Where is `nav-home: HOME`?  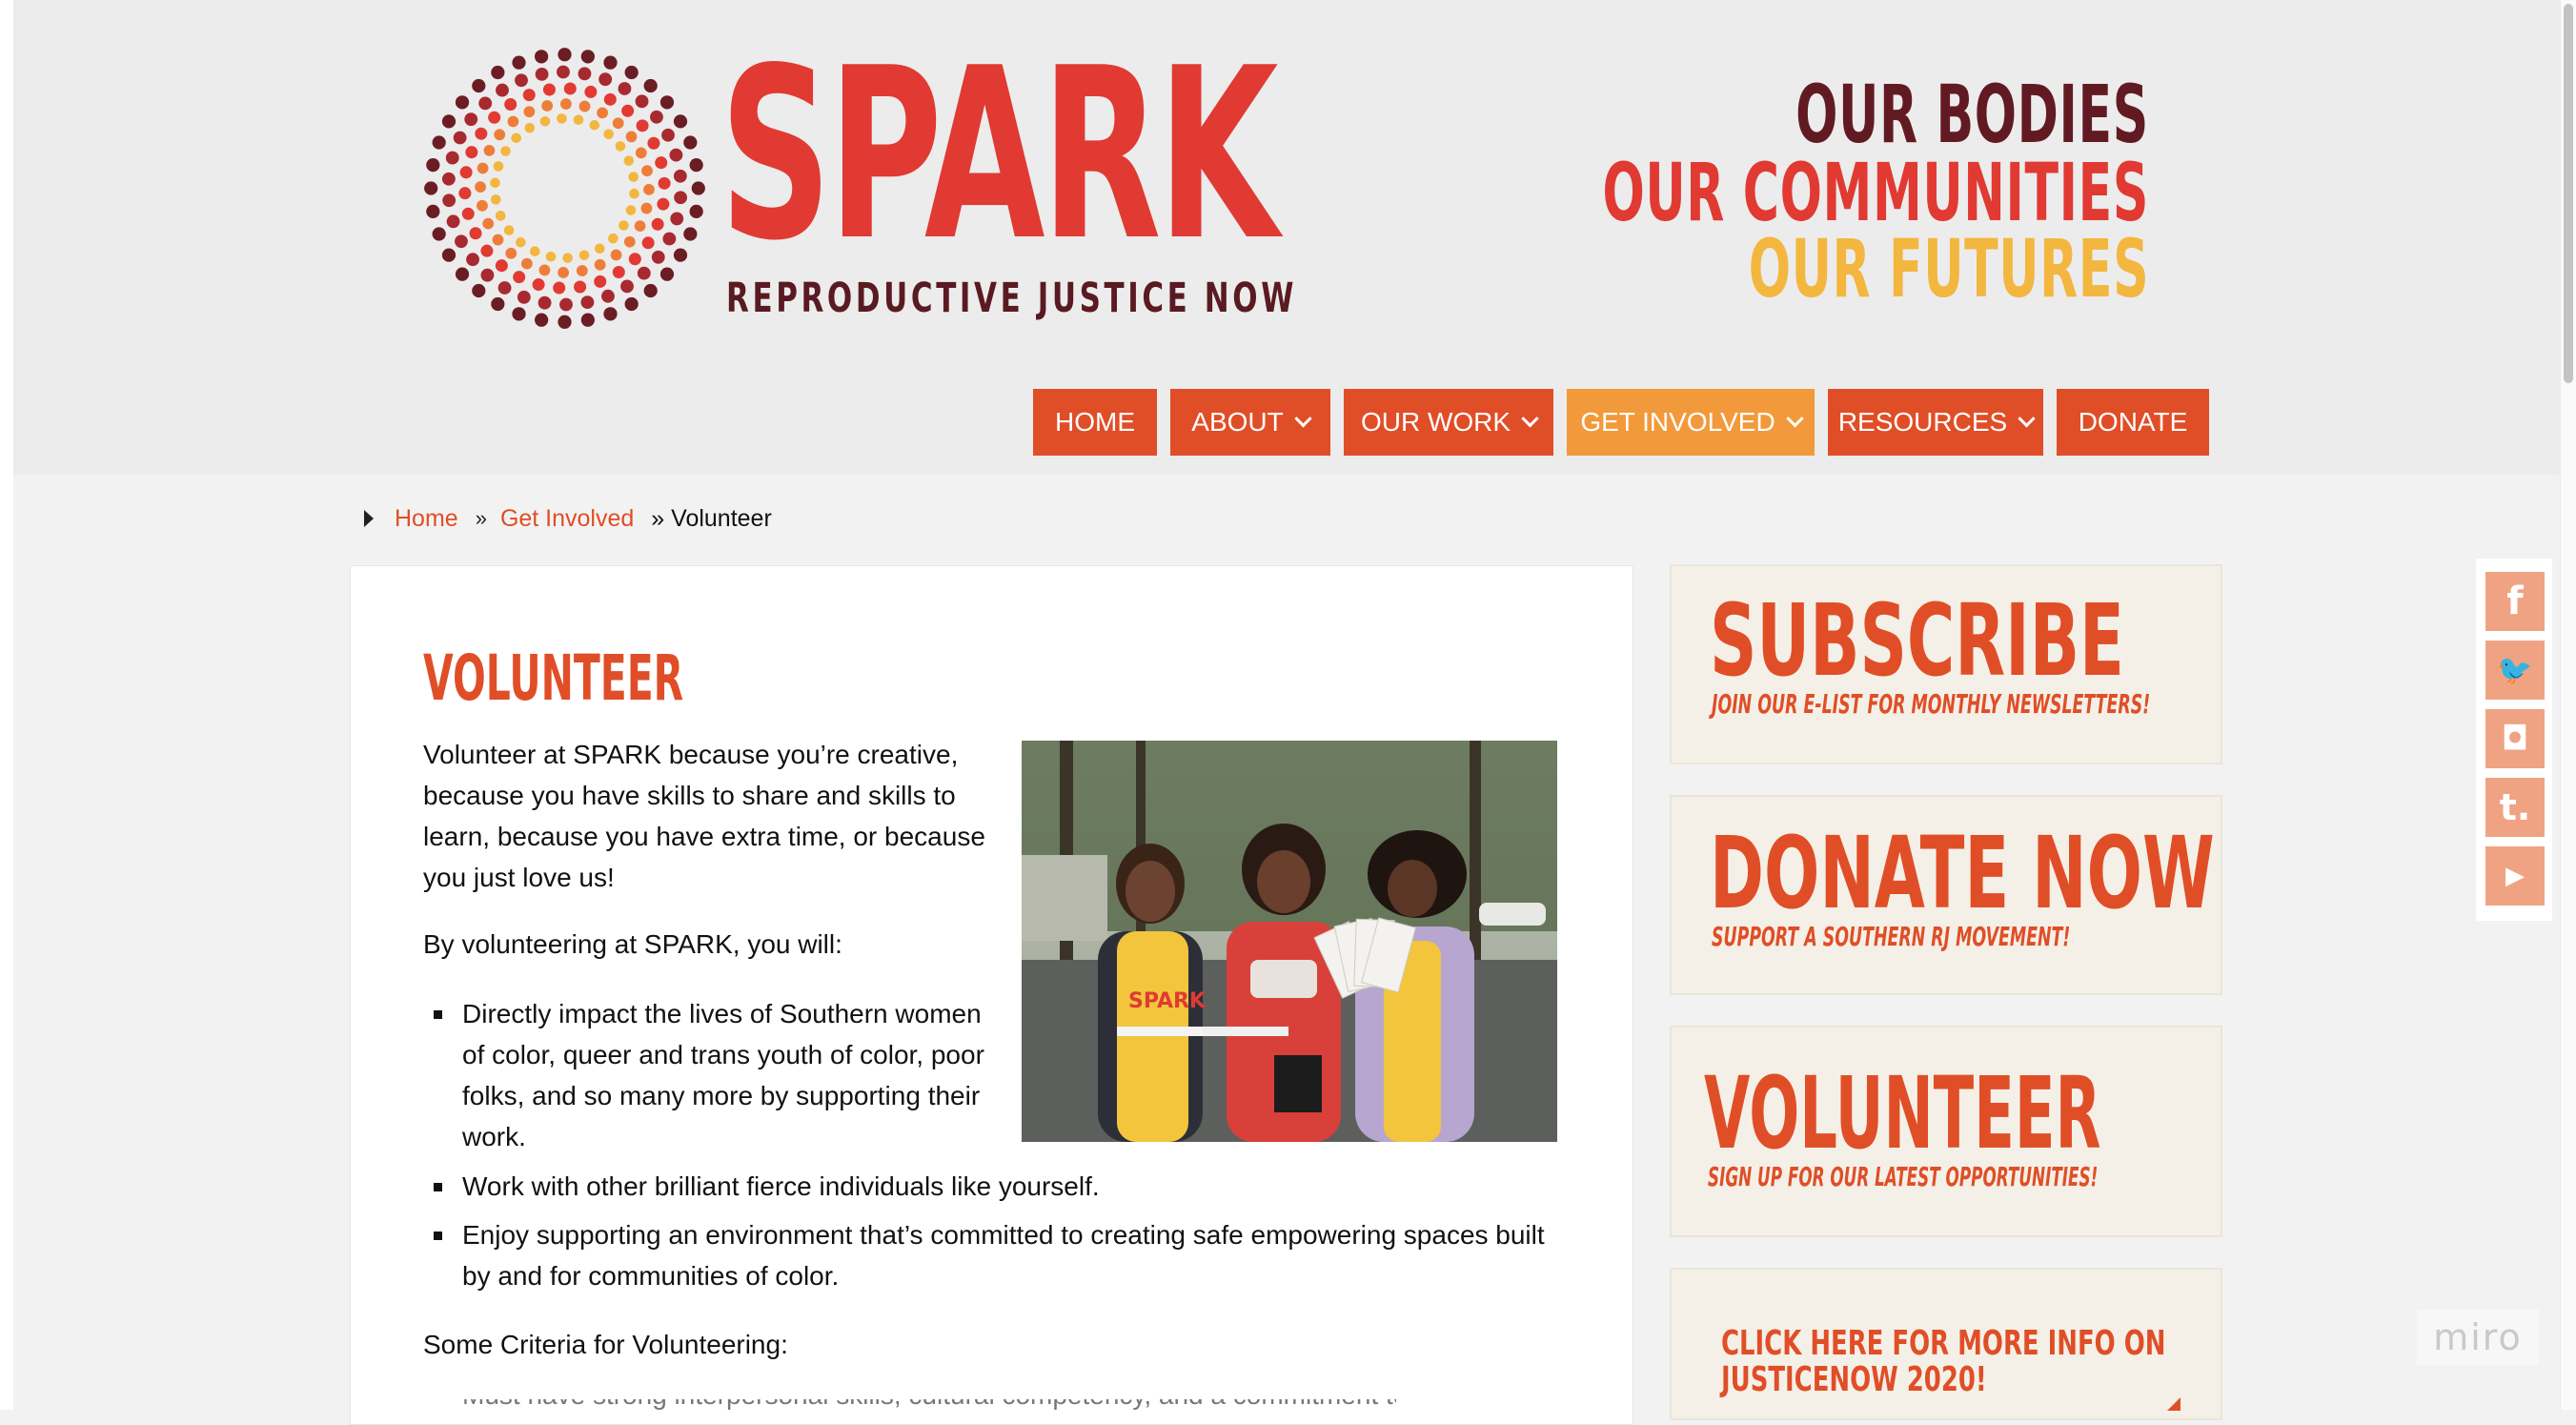 nav-home: HOME is located at coordinates (1095, 422).